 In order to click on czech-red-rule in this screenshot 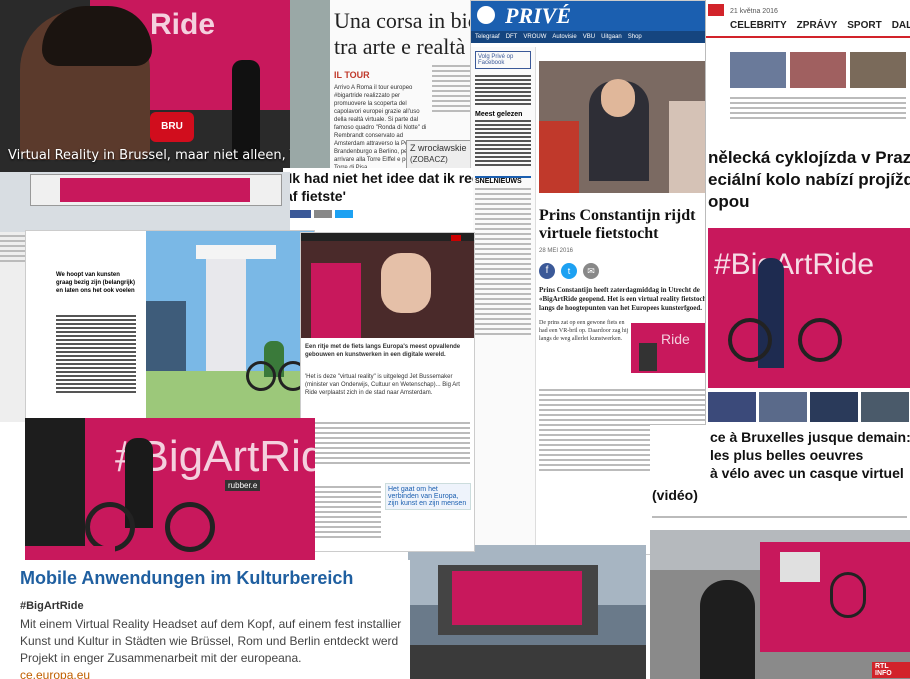, I will do `click(808, 37)`.